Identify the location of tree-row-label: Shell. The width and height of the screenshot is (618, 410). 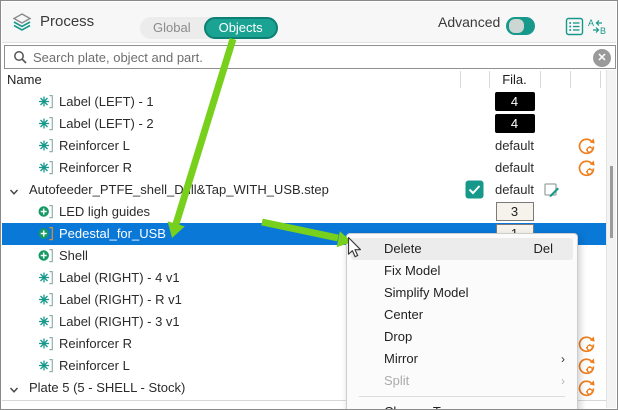
(73, 255).